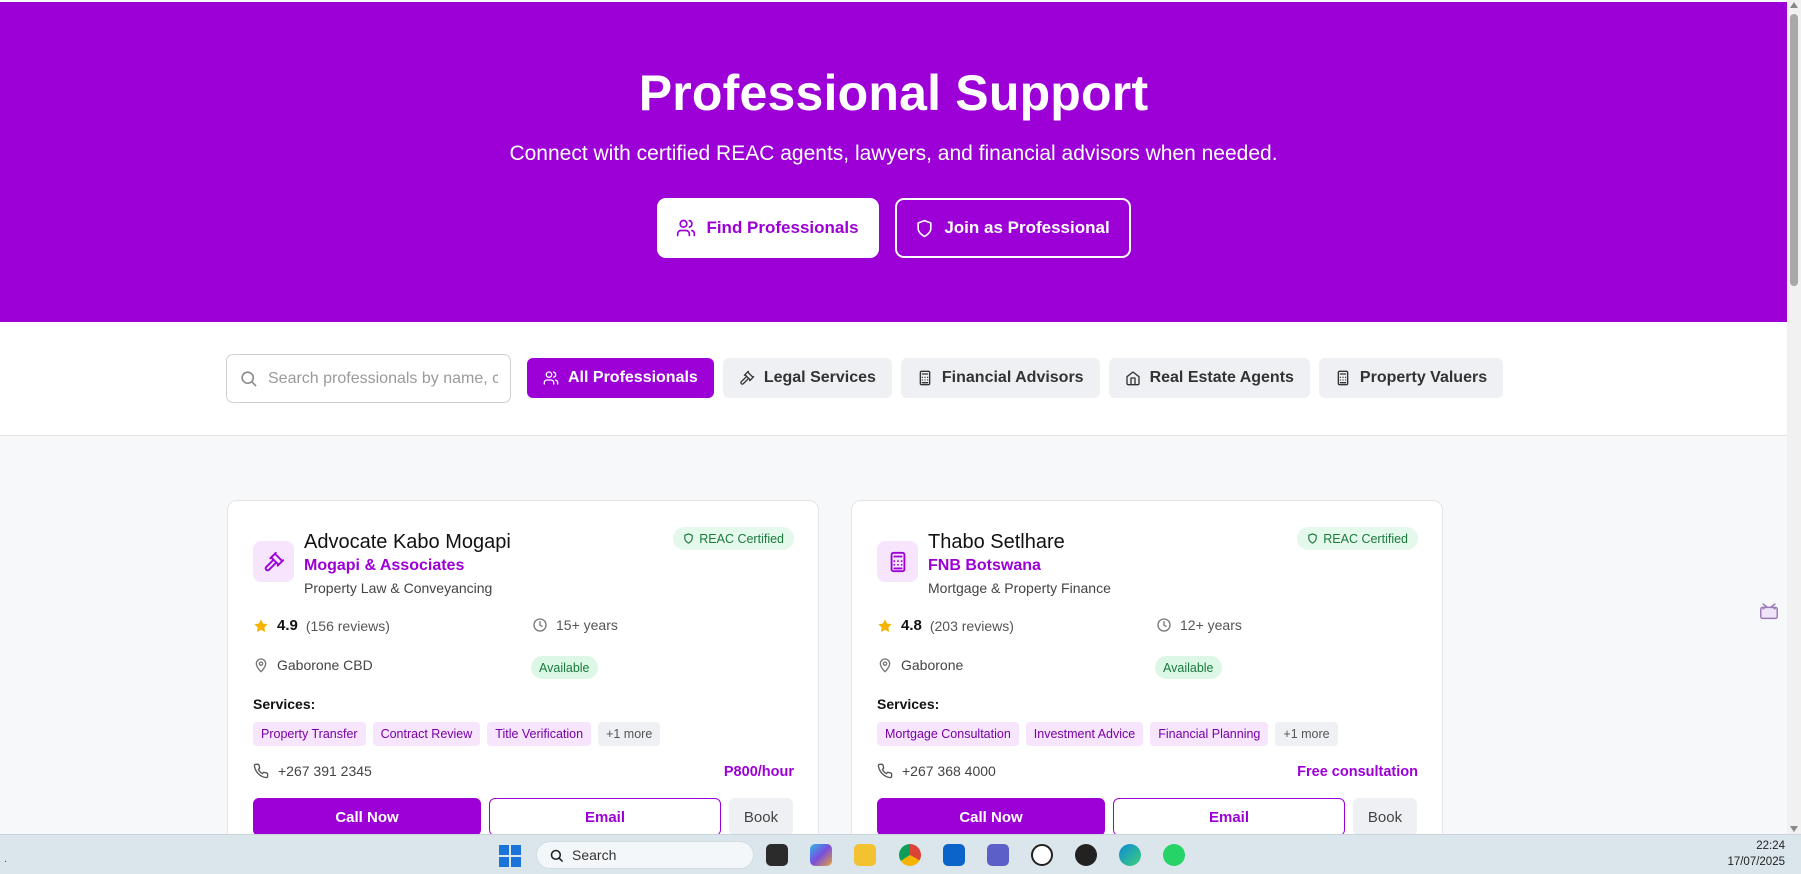 The height and width of the screenshot is (874, 1801). Describe the element at coordinates (1132, 378) in the screenshot. I see `home-icon` at that location.